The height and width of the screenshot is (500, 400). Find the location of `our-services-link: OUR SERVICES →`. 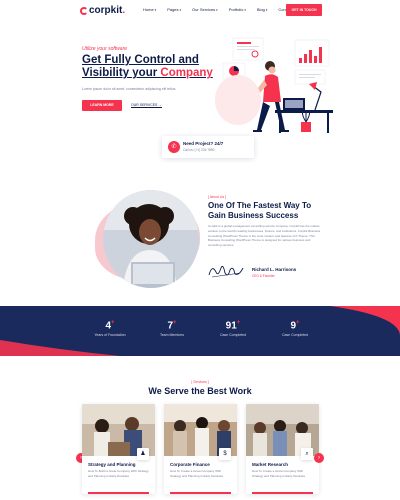

our-services-link: OUR SERVICES → is located at coordinates (146, 105).